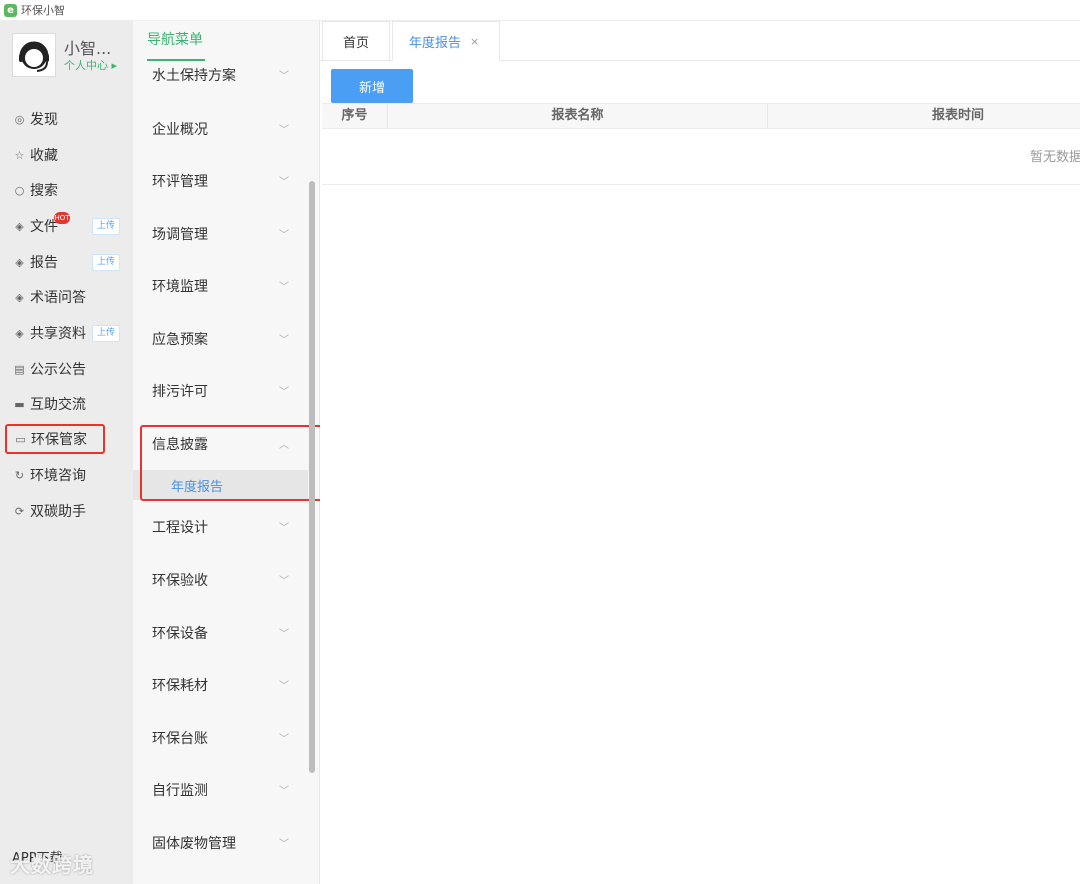 The height and width of the screenshot is (884, 1080). I want to click on nav-item-label: 水土保持方案, so click(194, 76).